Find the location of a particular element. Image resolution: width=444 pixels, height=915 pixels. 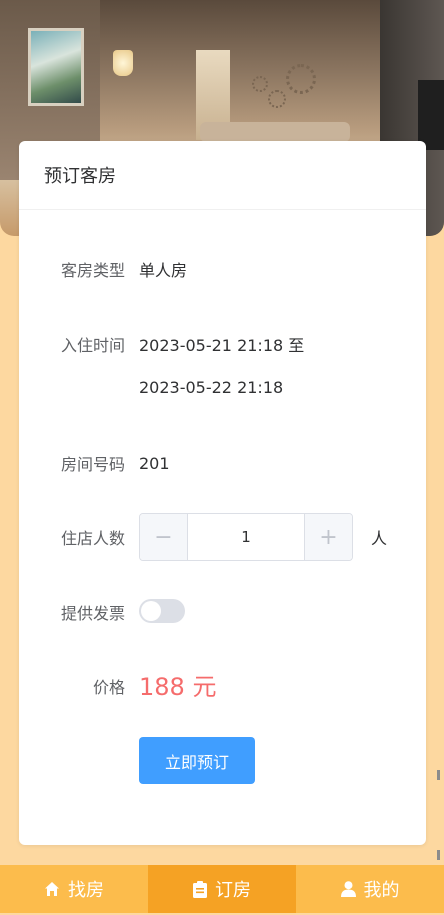

clipboard-icon is located at coordinates (200, 889).